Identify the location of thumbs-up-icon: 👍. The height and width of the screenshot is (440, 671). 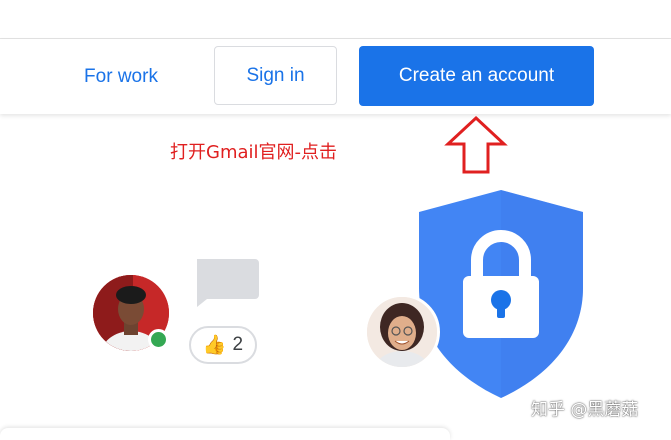
(214, 345).